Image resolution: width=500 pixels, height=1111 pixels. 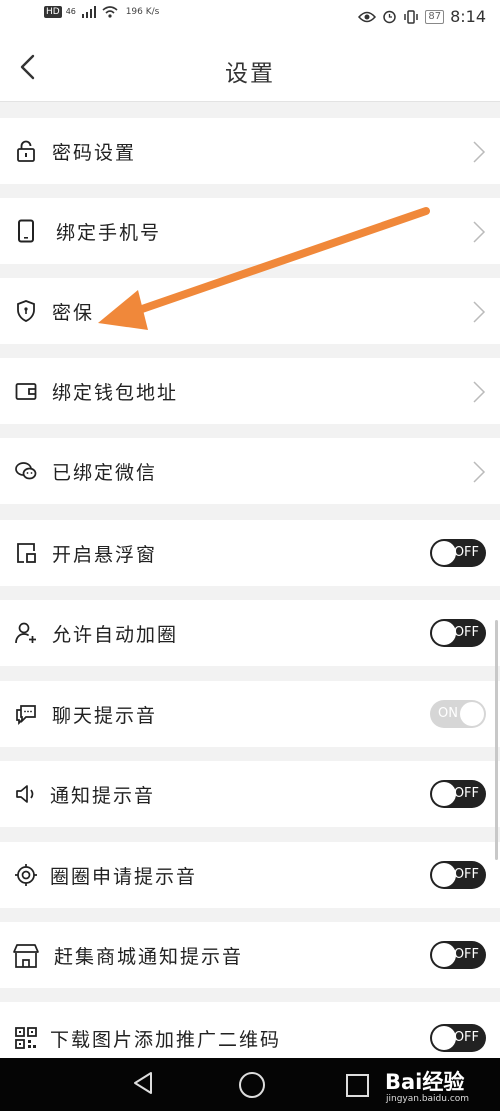 I want to click on row-label: 允许自动加圈, so click(x=115, y=635).